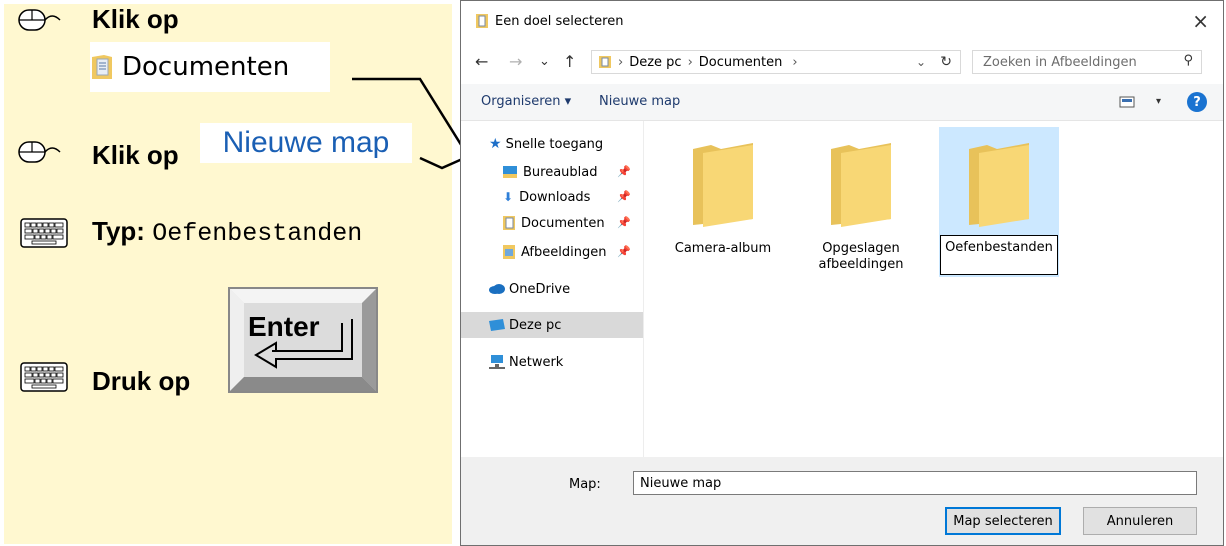 The width and height of the screenshot is (1226, 546). What do you see at coordinates (497, 325) in the screenshot?
I see `computer-icon` at bounding box center [497, 325].